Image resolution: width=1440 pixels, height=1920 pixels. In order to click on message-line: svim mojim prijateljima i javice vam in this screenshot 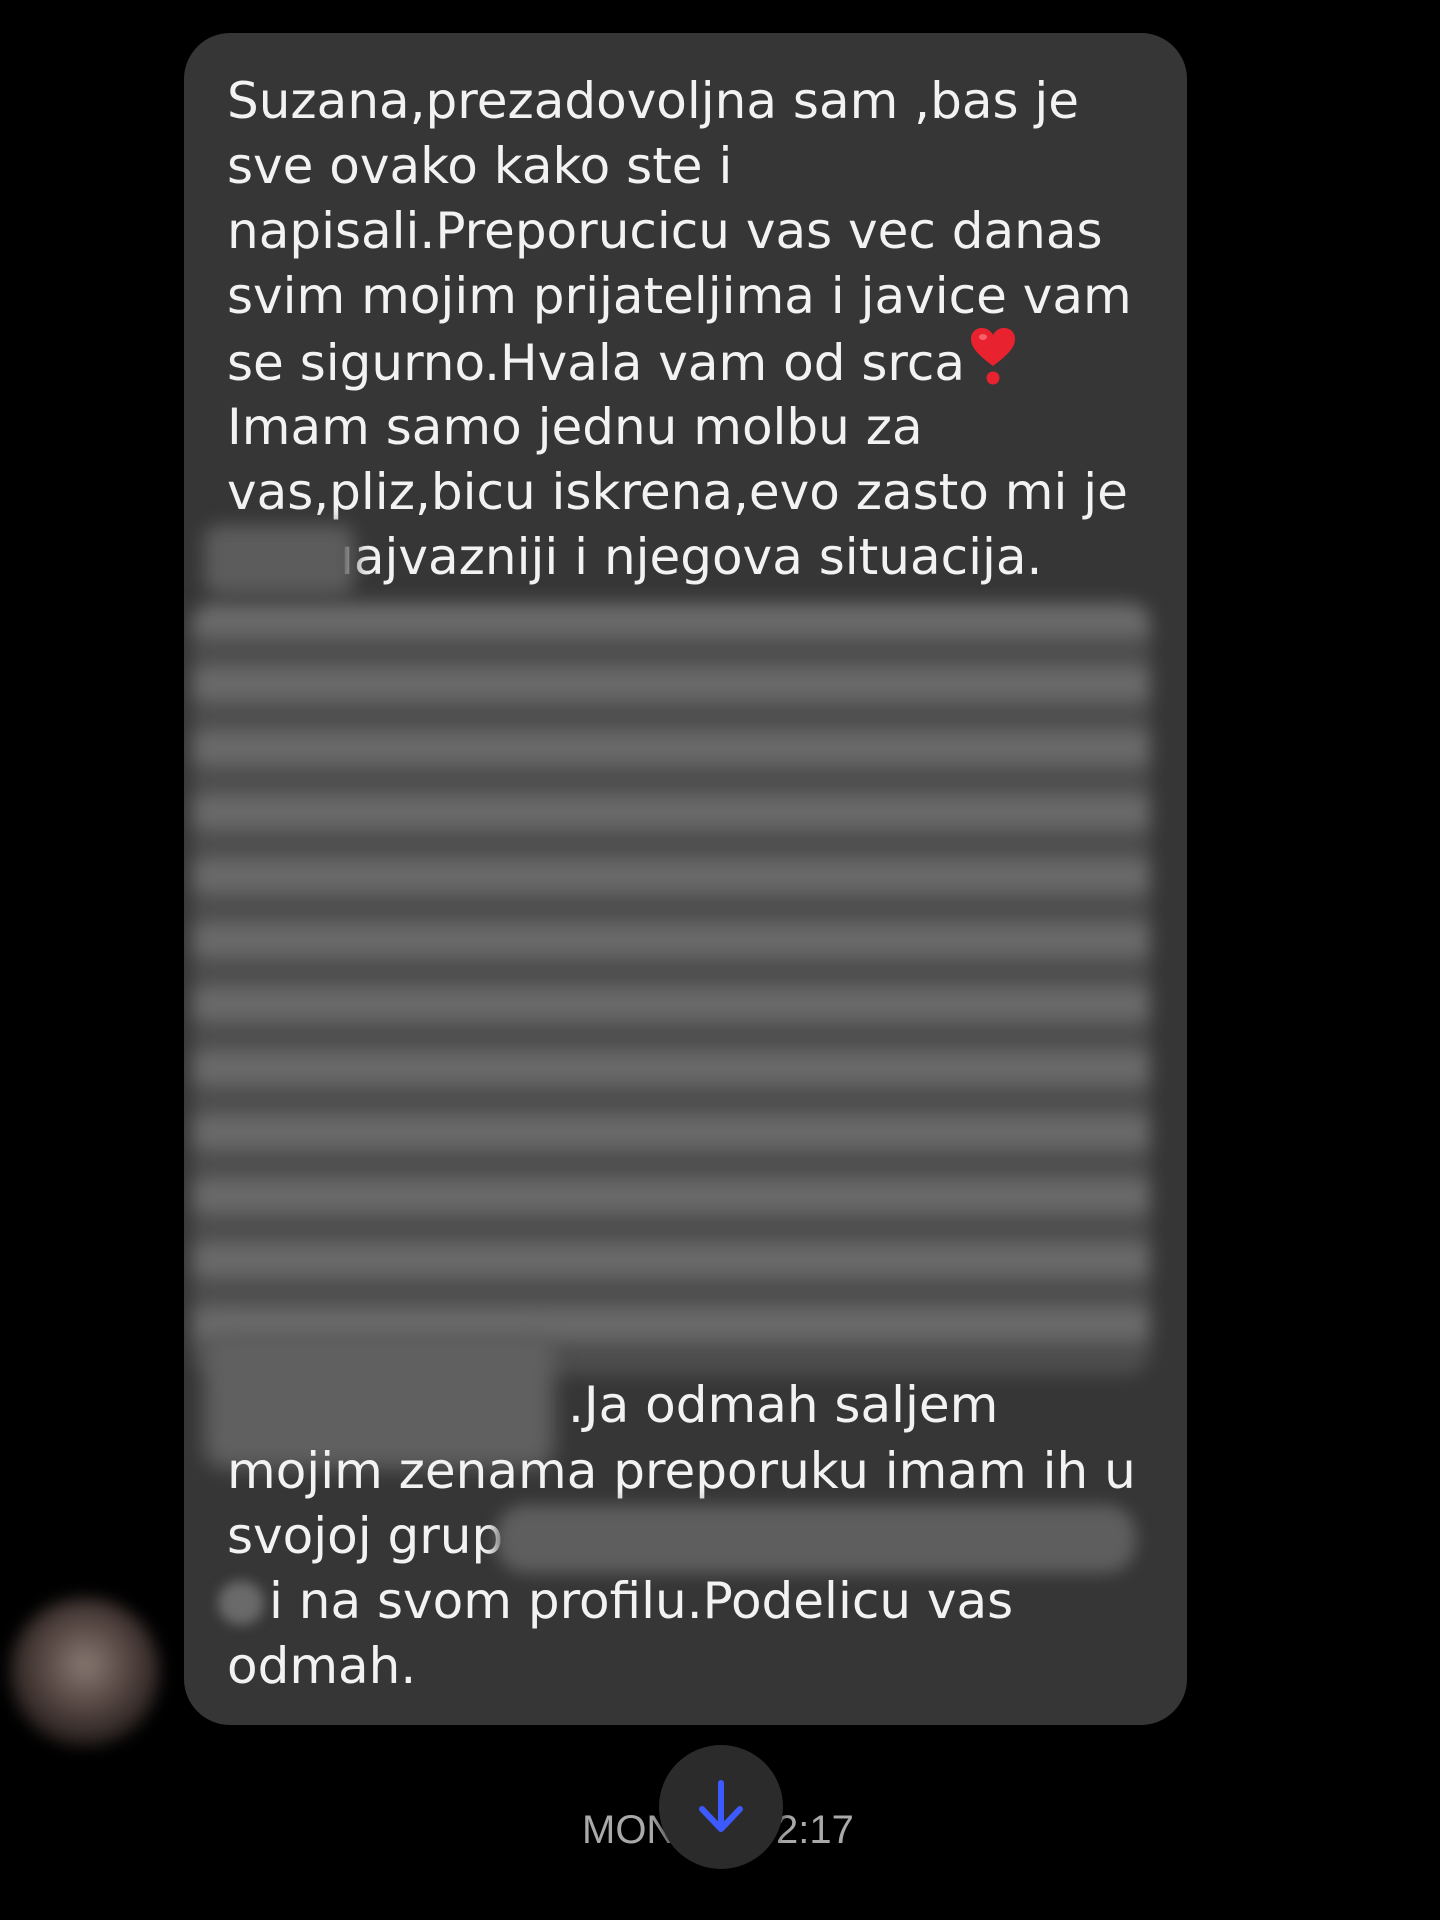, I will do `click(679, 296)`.